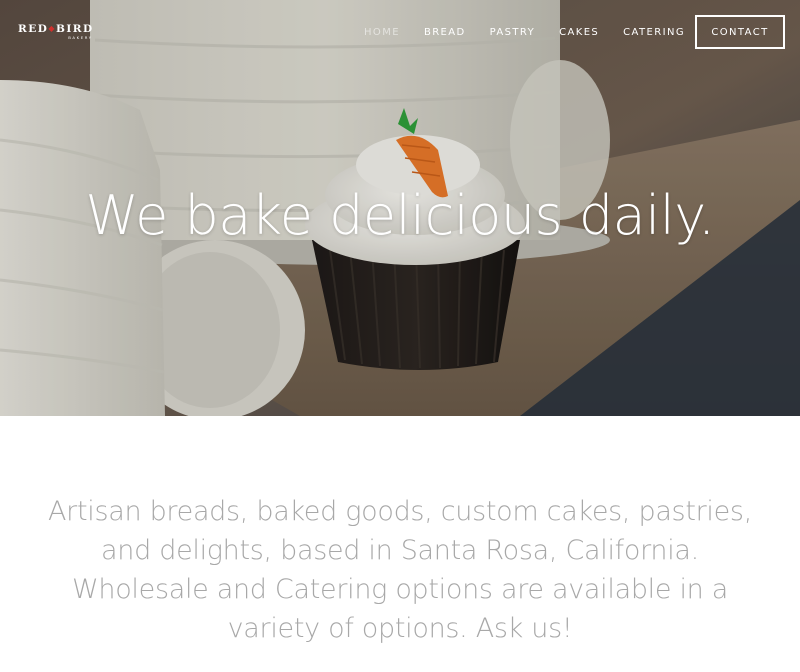 The width and height of the screenshot is (800, 672). Describe the element at coordinates (52, 28) in the screenshot. I see `logo-bird-icon: ◆` at that location.